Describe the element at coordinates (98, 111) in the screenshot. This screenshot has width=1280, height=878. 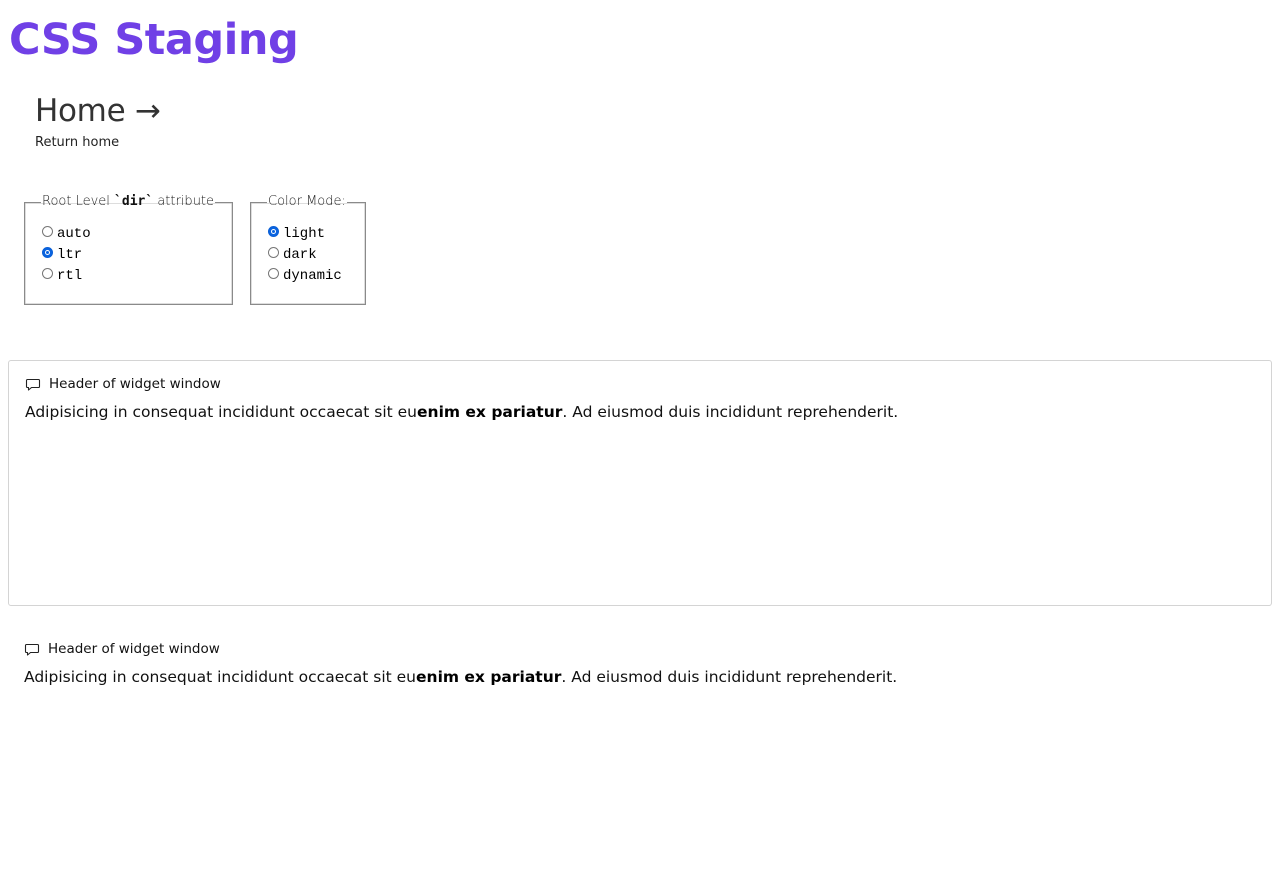
I see `home-heading: Home →` at that location.